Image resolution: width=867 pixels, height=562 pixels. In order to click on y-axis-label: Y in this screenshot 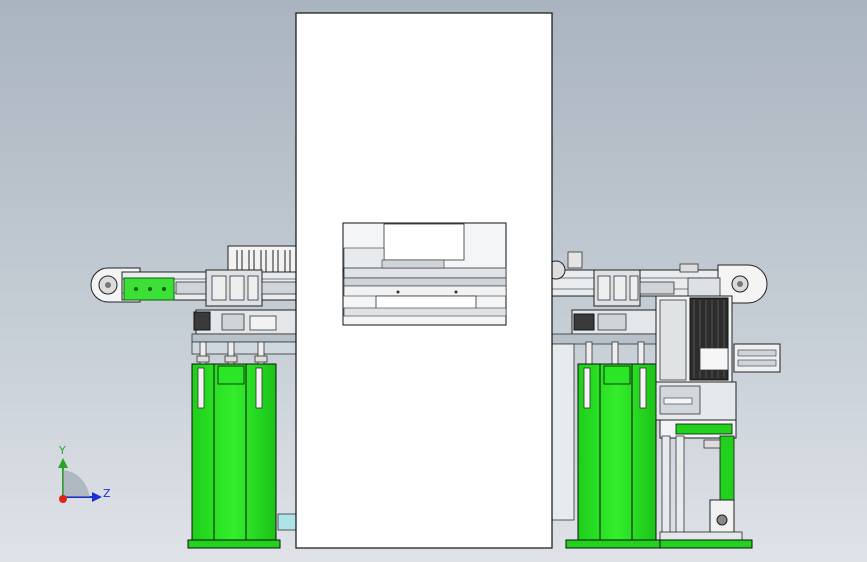, I will do `click(62, 450)`.